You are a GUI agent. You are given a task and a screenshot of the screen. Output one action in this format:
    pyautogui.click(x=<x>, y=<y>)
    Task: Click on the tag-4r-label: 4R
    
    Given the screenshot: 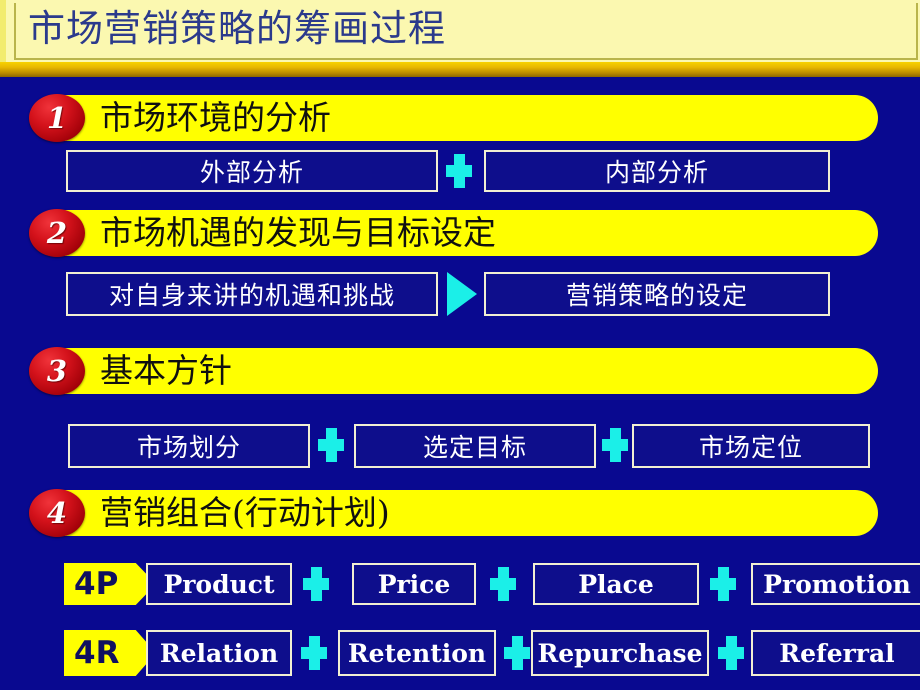 What is the action you would take?
    pyautogui.click(x=97, y=653)
    